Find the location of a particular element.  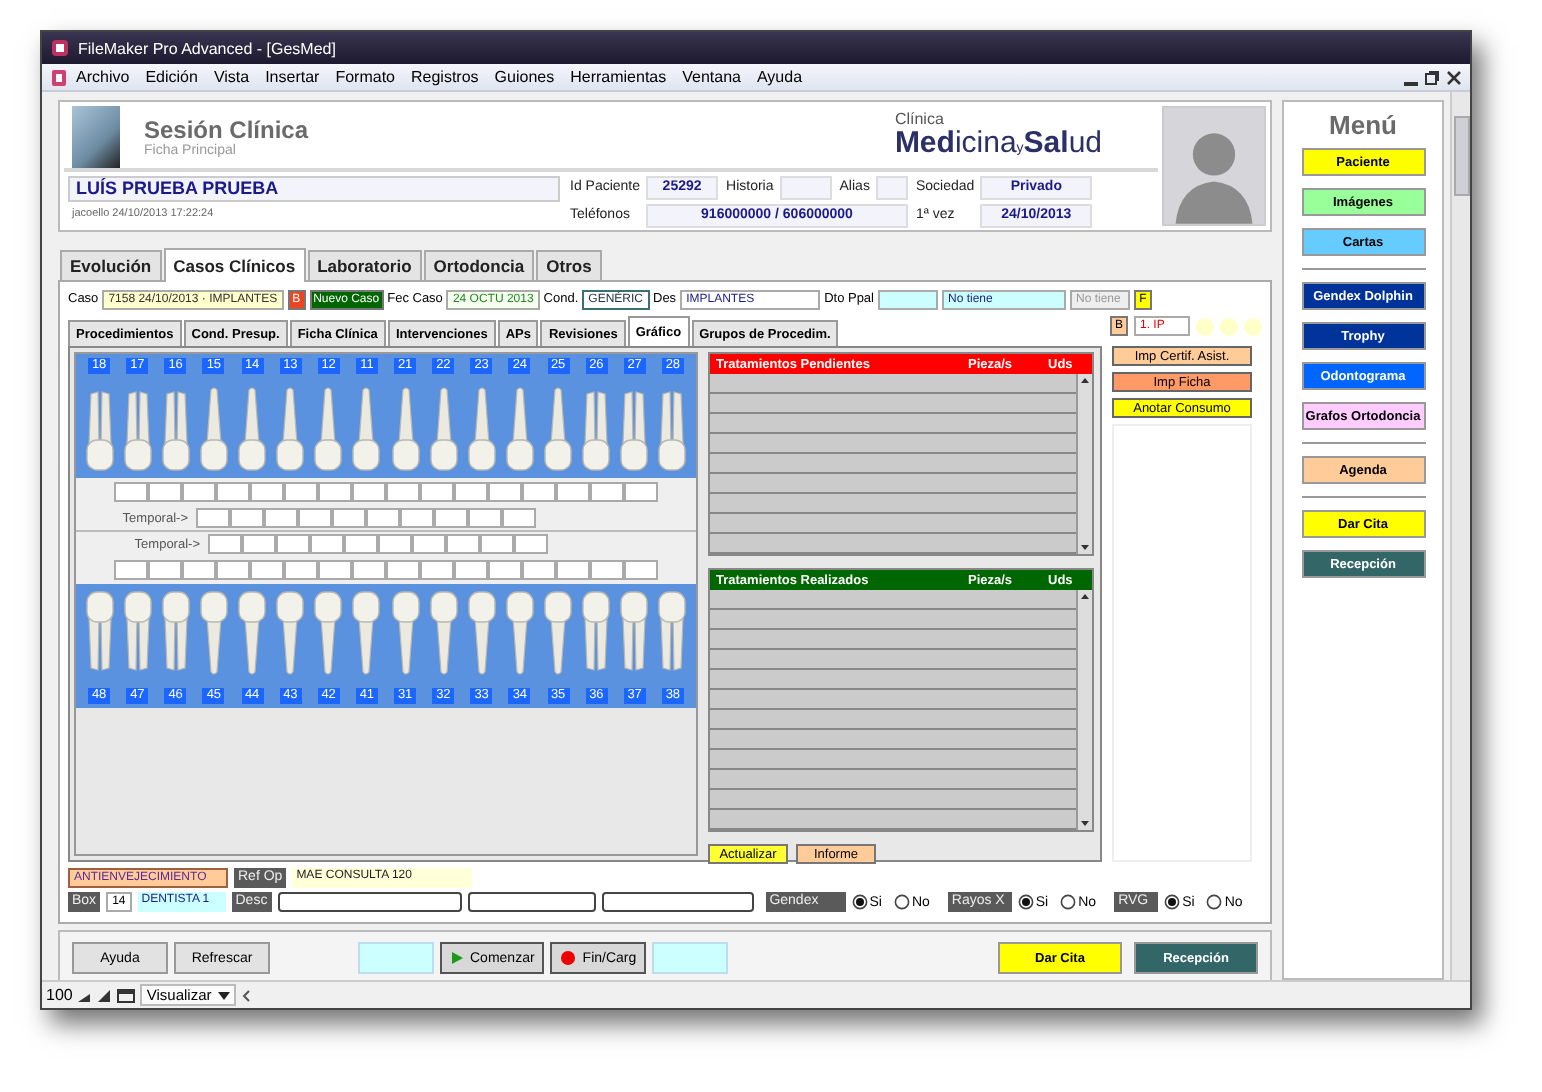

discount-field is located at coordinates (908, 299).